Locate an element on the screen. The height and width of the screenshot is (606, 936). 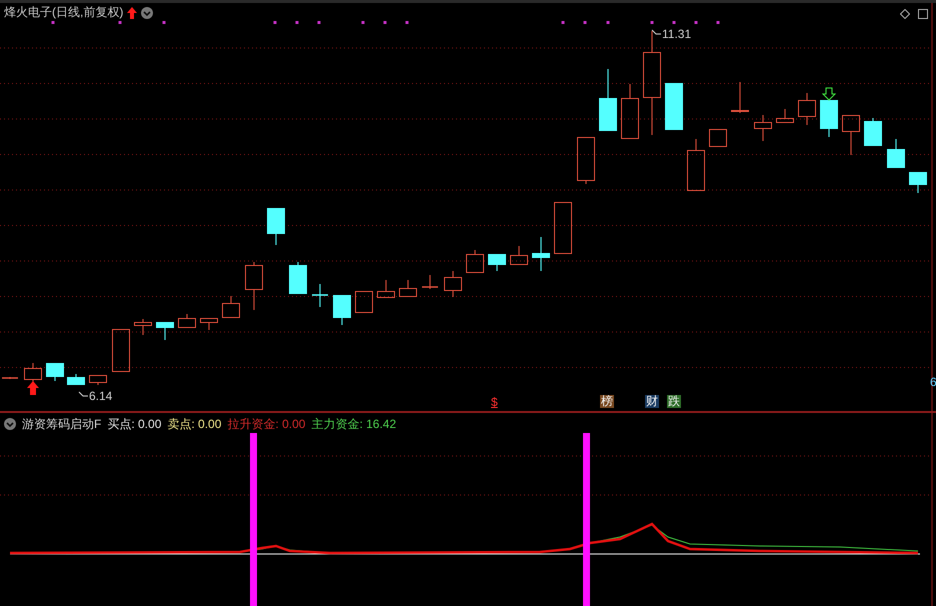
indicator-name: 游资筹码启动F is located at coordinates (62, 424).